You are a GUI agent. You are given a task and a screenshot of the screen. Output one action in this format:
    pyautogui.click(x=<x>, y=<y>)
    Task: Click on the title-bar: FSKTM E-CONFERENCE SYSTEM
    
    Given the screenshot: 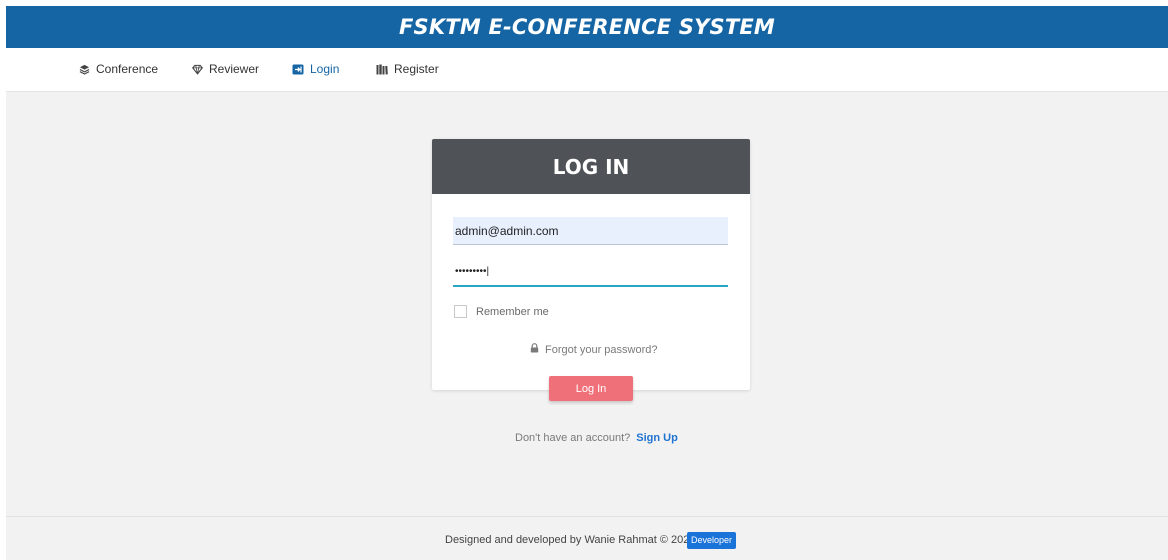 What is the action you would take?
    pyautogui.click(x=587, y=27)
    